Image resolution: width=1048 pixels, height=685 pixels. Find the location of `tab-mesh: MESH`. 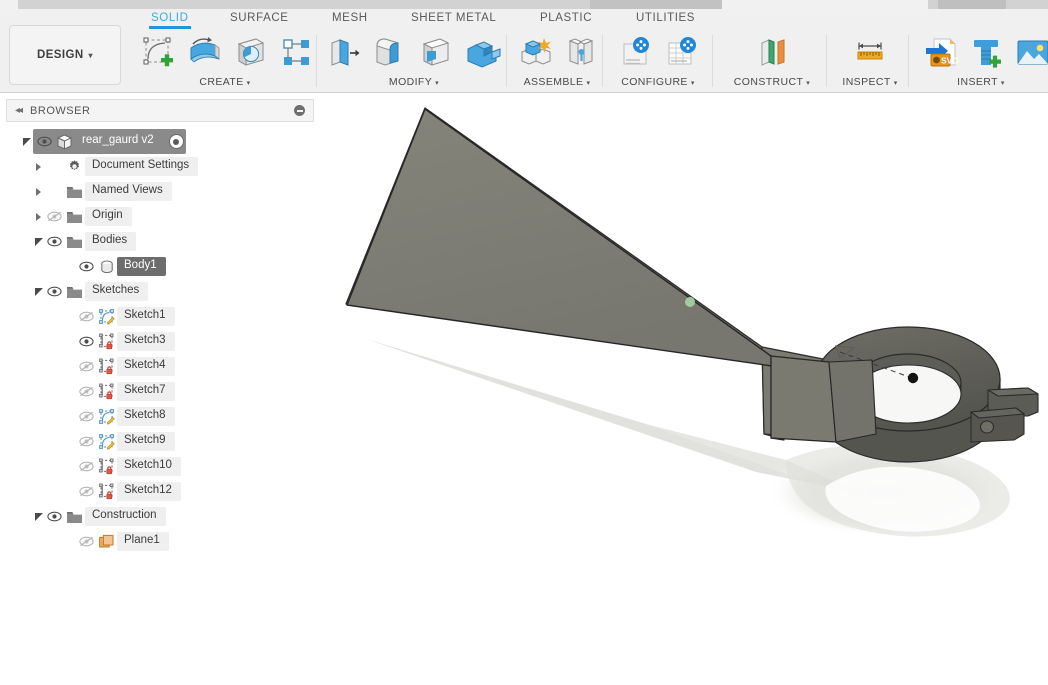

tab-mesh: MESH is located at coordinates (350, 18).